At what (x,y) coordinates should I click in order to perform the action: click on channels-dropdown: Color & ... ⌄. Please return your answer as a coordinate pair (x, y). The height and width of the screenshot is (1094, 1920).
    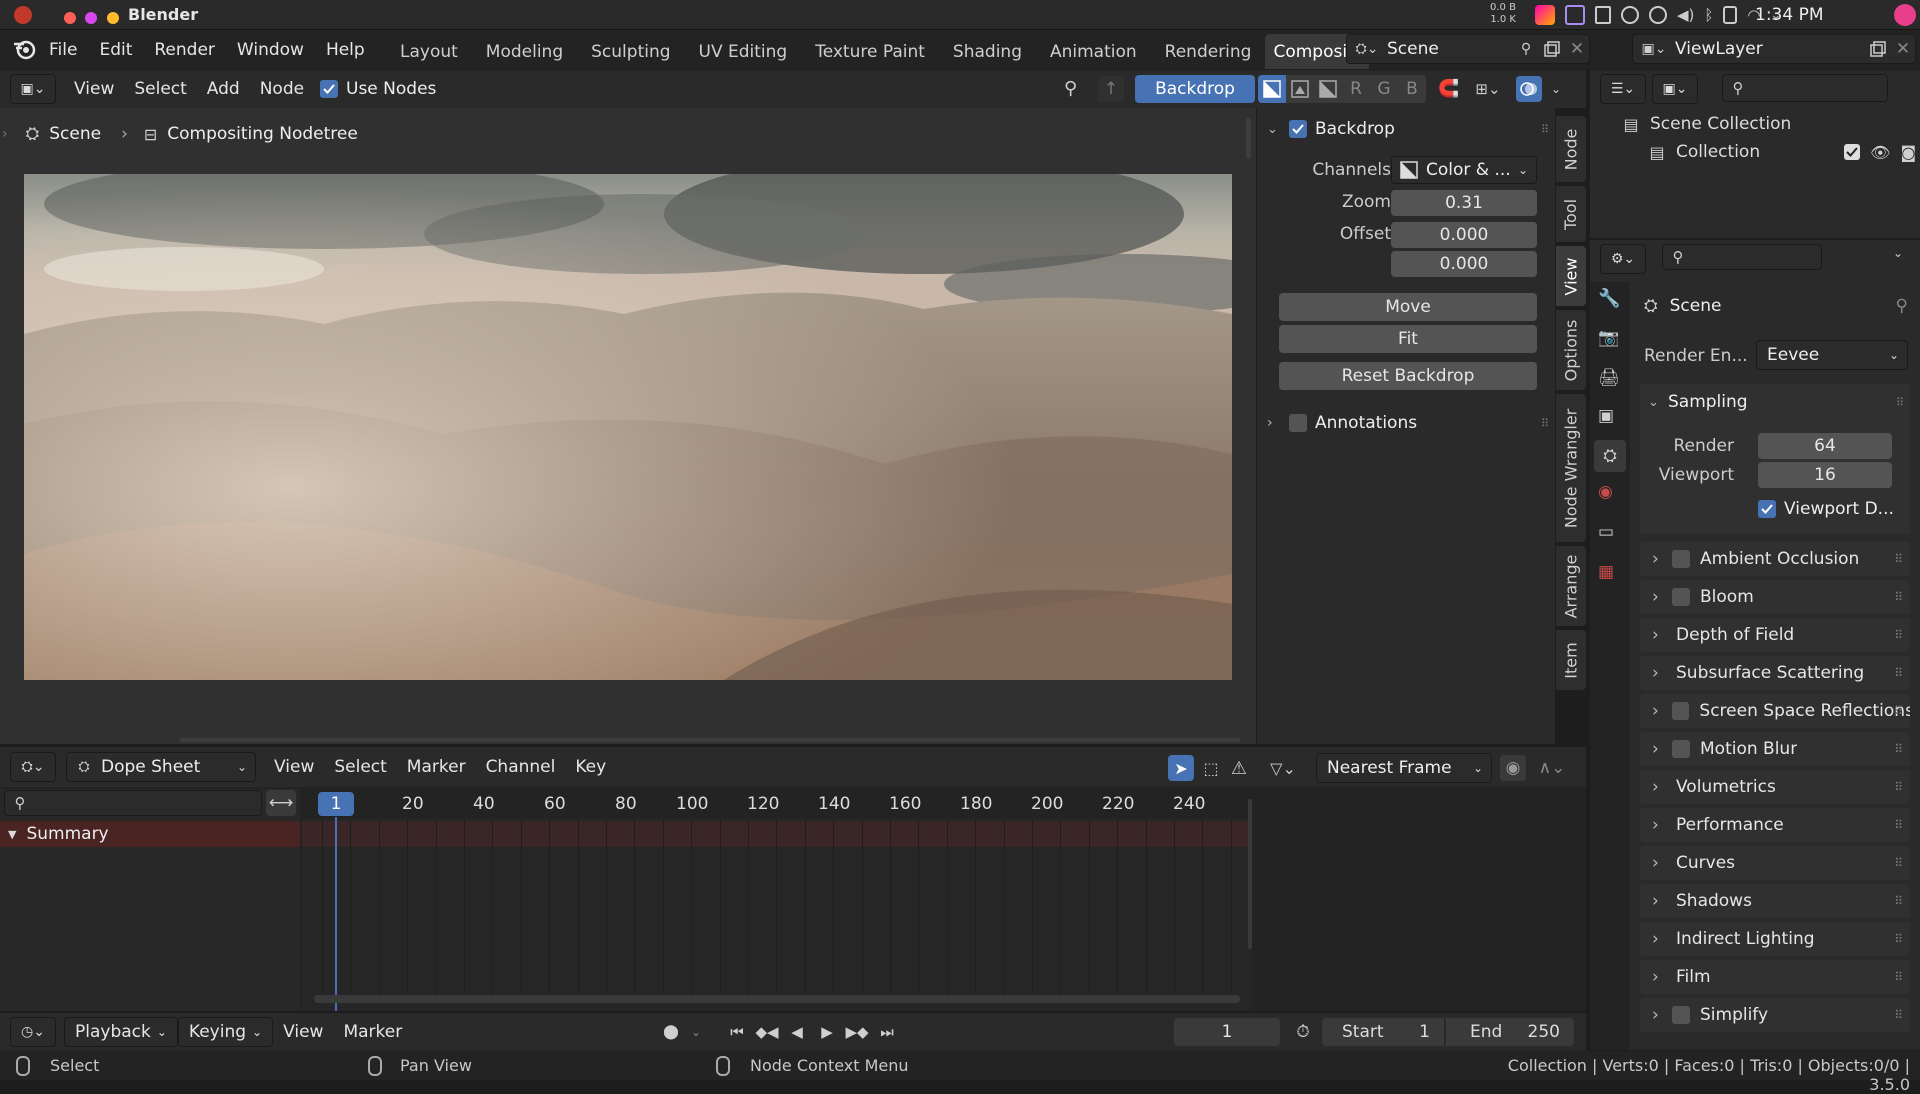
    Looking at the image, I should click on (1464, 170).